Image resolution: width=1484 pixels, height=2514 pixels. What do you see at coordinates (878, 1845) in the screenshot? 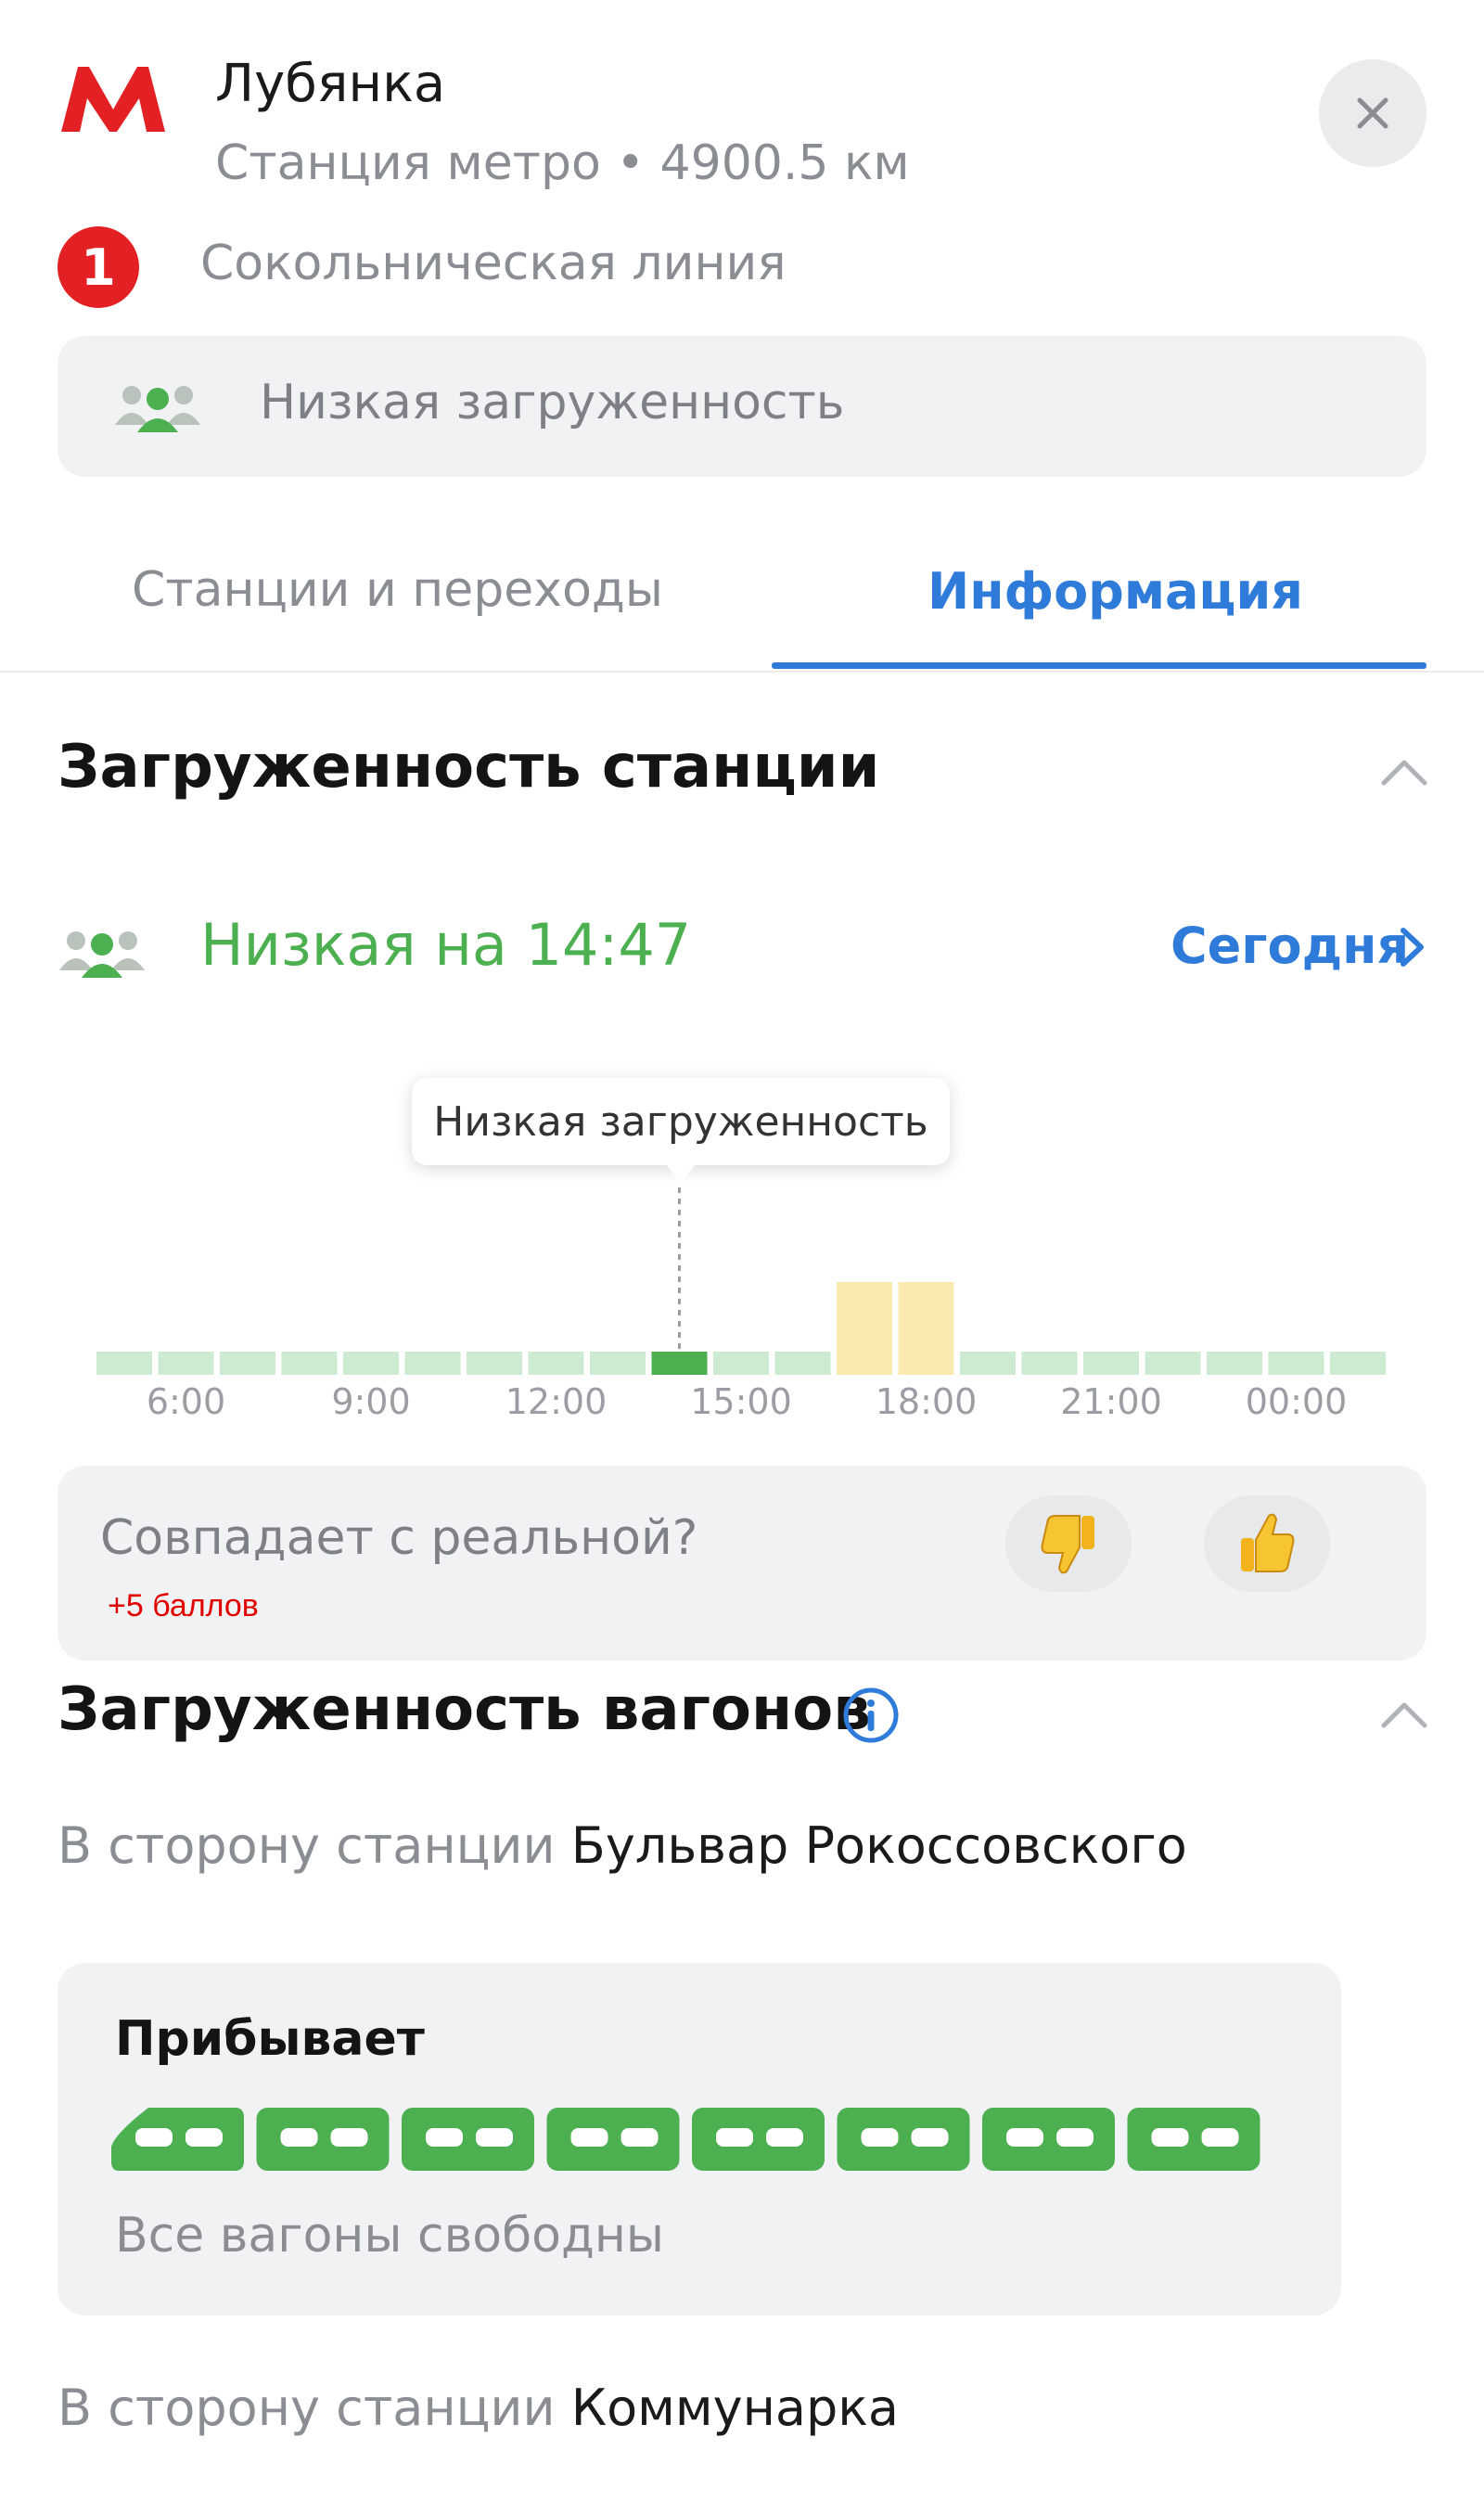
I see `direction-station: Бульвар Рокоссовского` at bounding box center [878, 1845].